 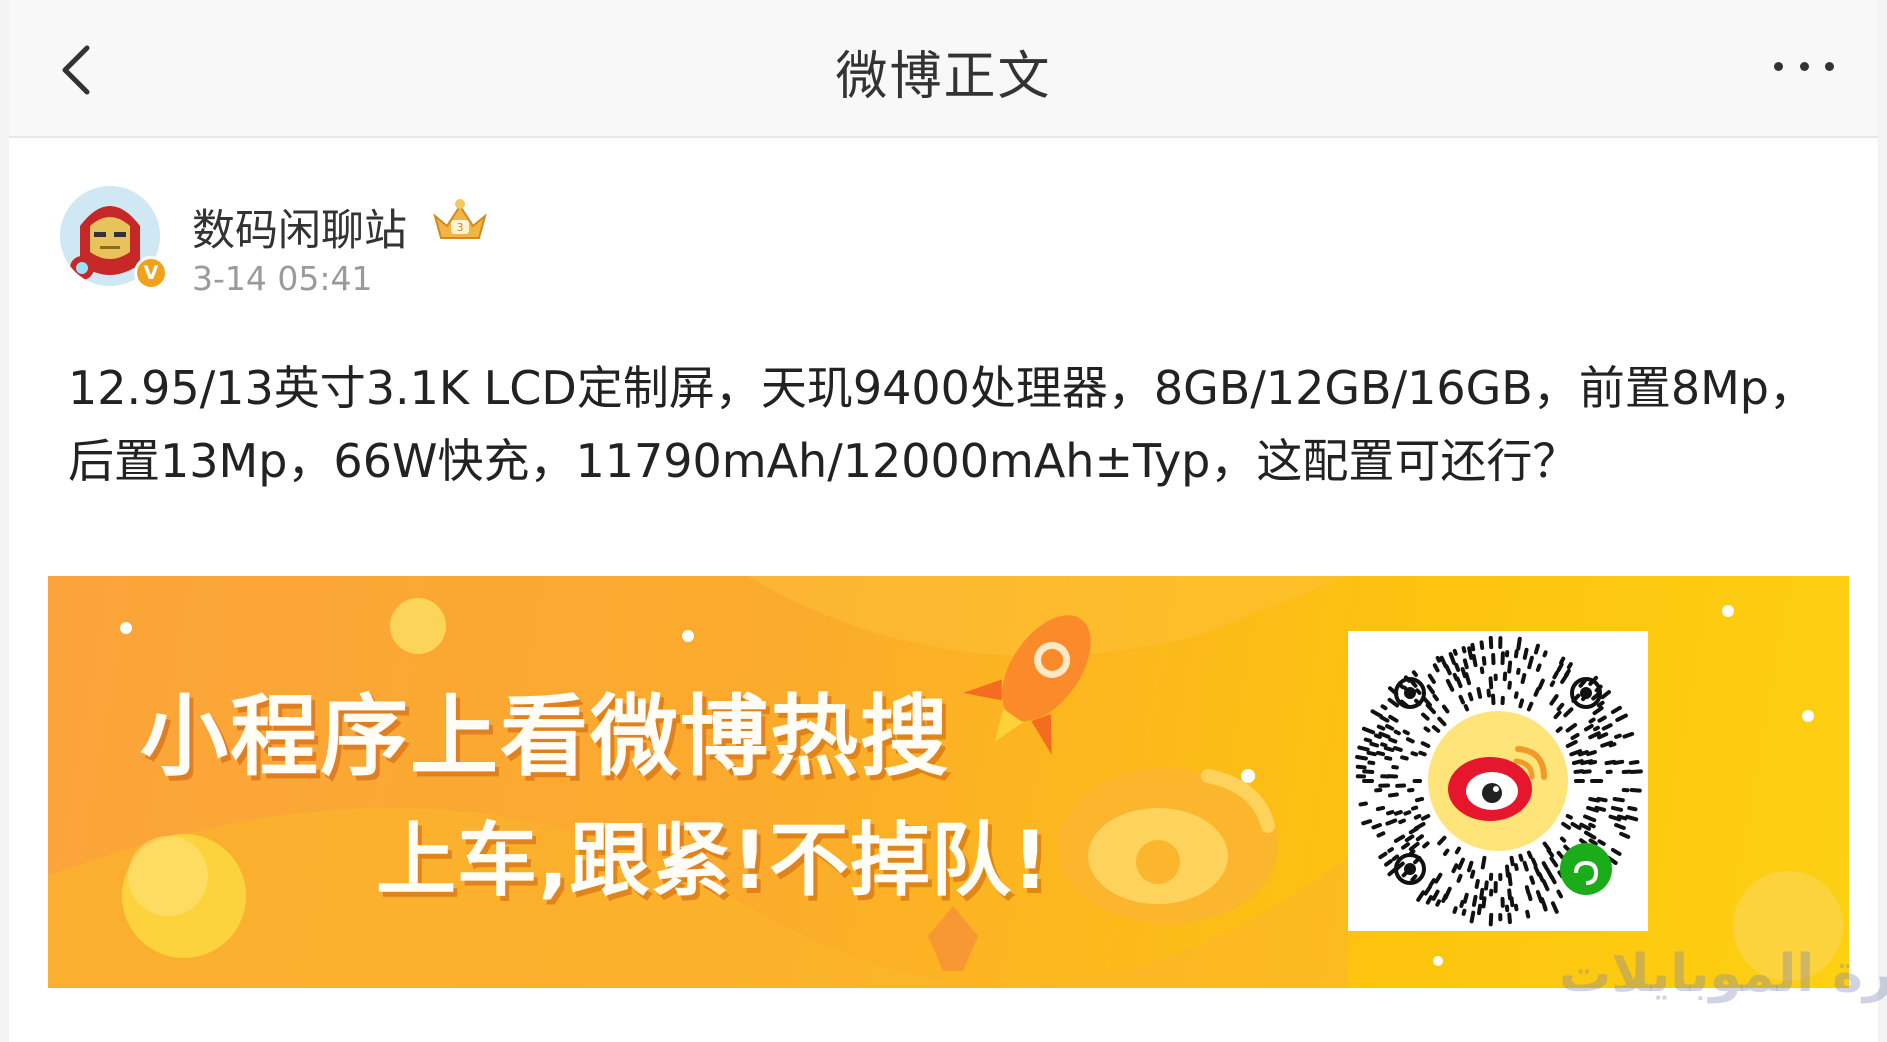 I want to click on miniprogram-qr-code, so click(x=1498, y=781).